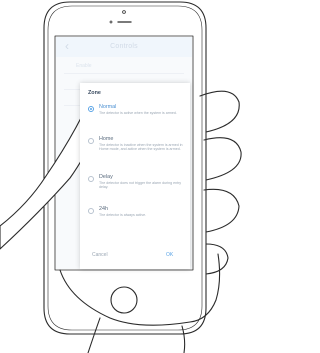 The height and width of the screenshot is (353, 320). What do you see at coordinates (94, 93) in the screenshot?
I see `dialog-title: Zone` at bounding box center [94, 93].